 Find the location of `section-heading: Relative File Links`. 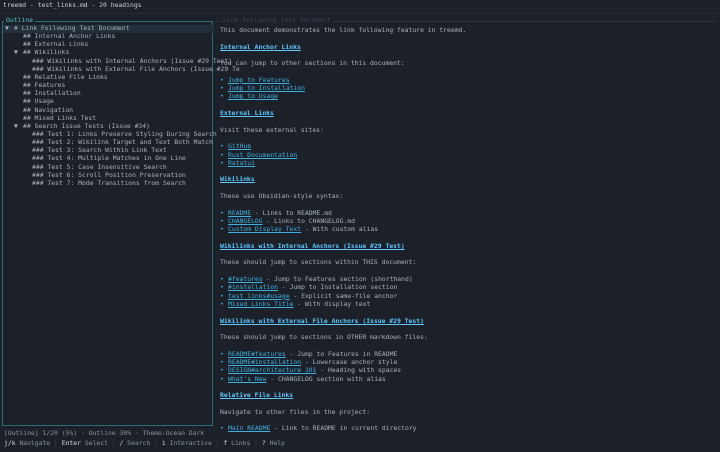

section-heading: Relative File Links is located at coordinates (256, 395).